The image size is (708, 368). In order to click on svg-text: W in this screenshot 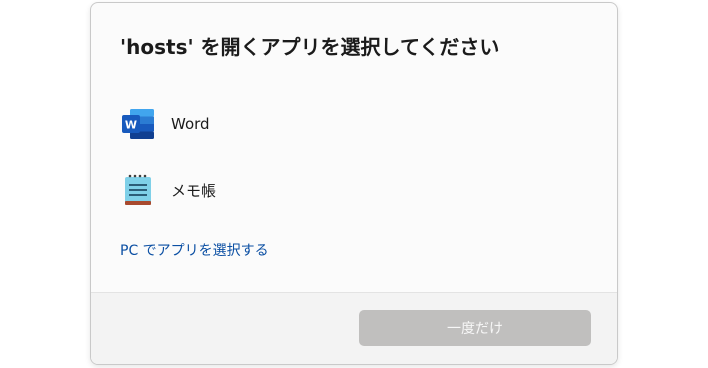, I will do `click(131, 125)`.